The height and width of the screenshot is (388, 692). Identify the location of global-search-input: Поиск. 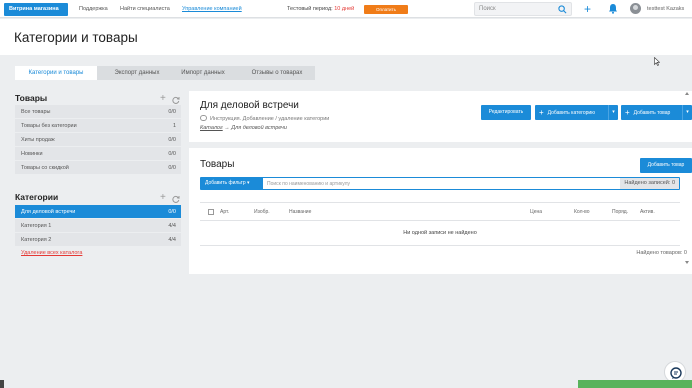
(523, 9).